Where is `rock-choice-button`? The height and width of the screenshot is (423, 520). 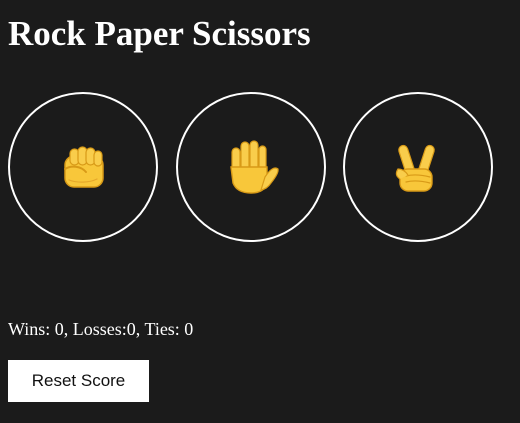 rock-choice-button is located at coordinates (83, 167).